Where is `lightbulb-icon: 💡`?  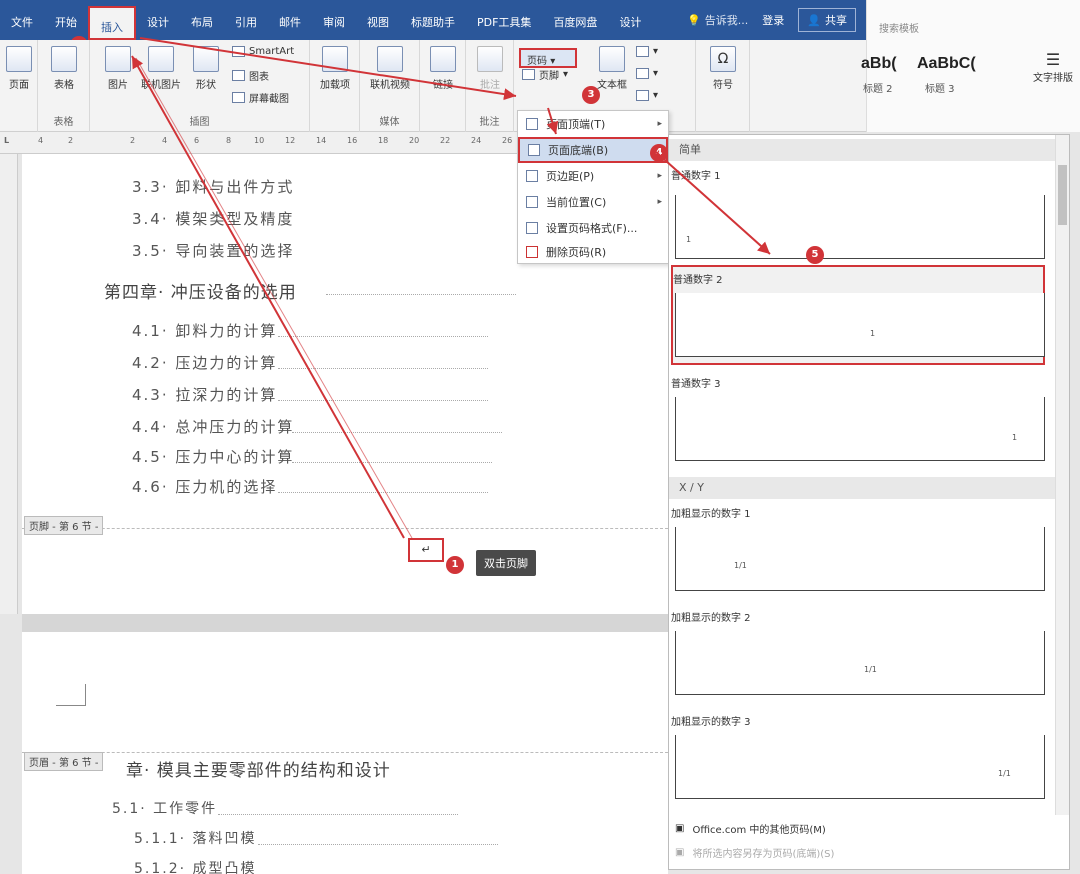
lightbulb-icon: 💡 is located at coordinates (694, 20).